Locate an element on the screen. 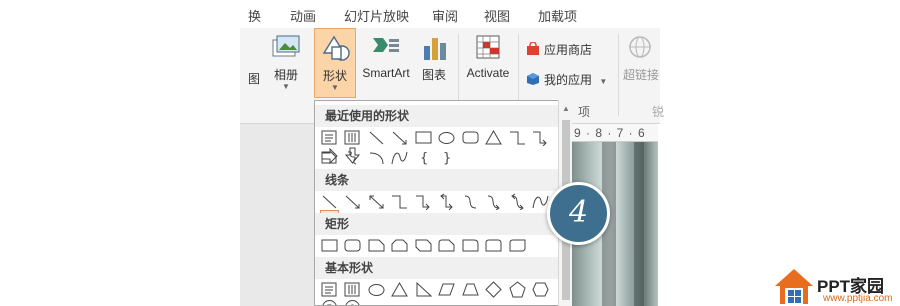 The width and height of the screenshot is (900, 306). elbow-double-arrow-icon is located at coordinates (446, 201).